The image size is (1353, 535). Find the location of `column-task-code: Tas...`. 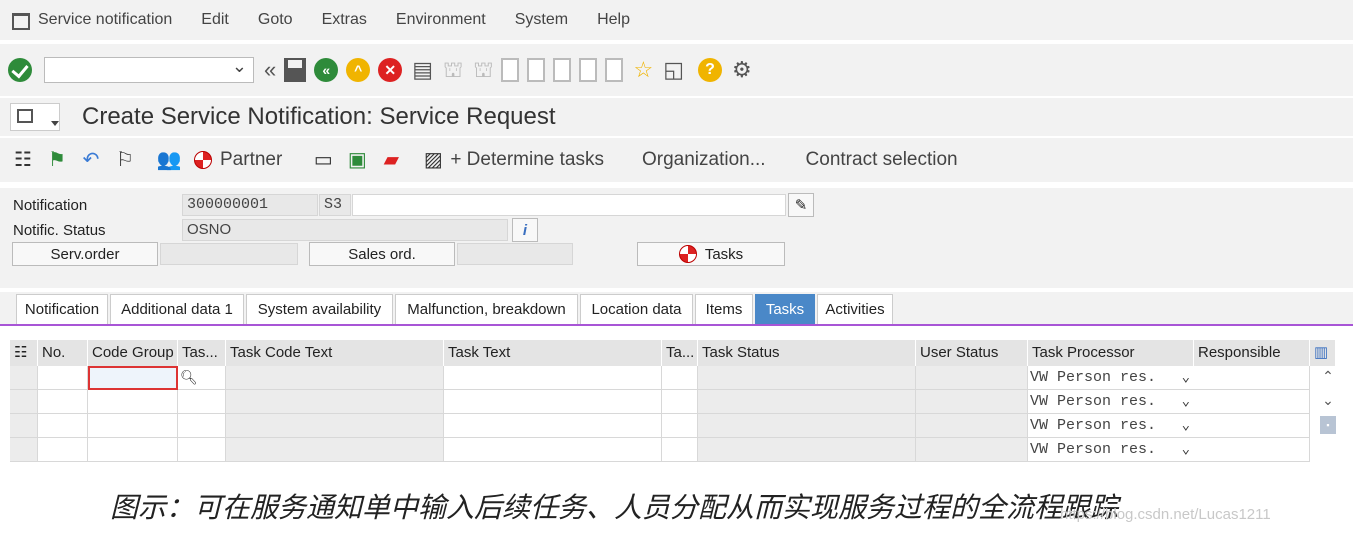

column-task-code: Tas... is located at coordinates (202, 353).